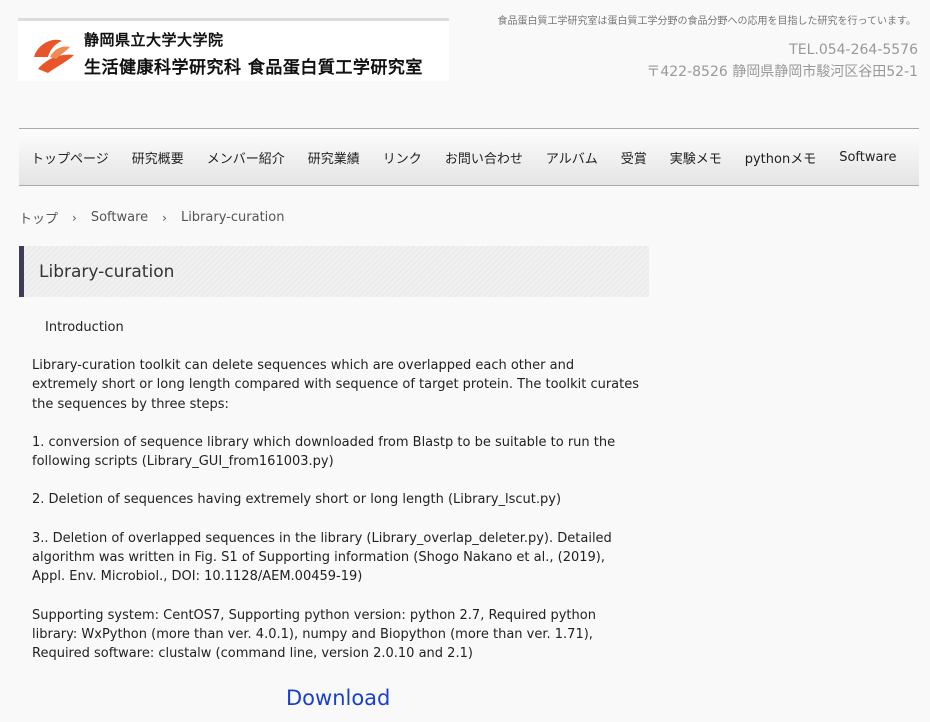 This screenshot has width=930, height=722. I want to click on breadcrumb-software: Software, so click(119, 217).